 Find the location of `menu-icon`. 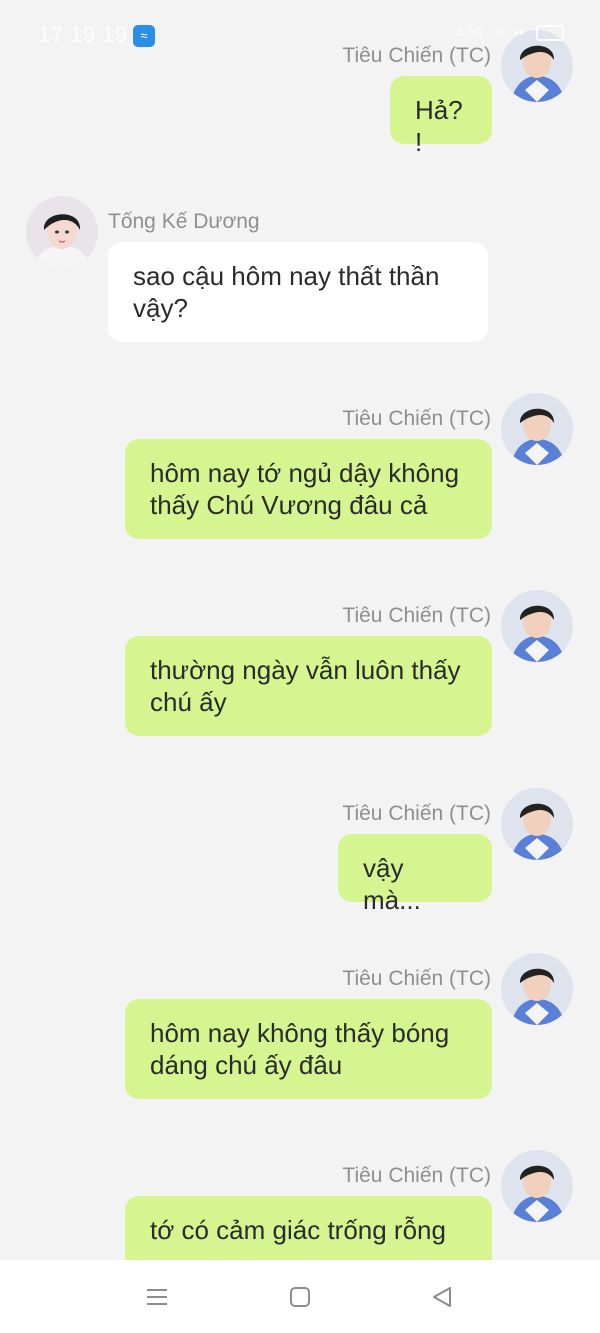

menu-icon is located at coordinates (157, 1297).